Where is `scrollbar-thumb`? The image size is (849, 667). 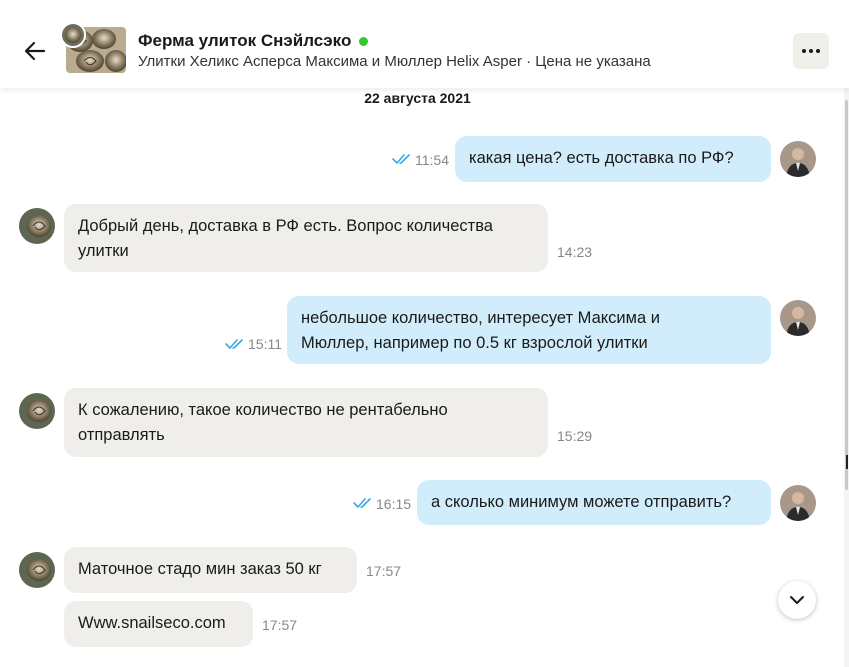
scrollbar-thumb is located at coordinates (846, 295).